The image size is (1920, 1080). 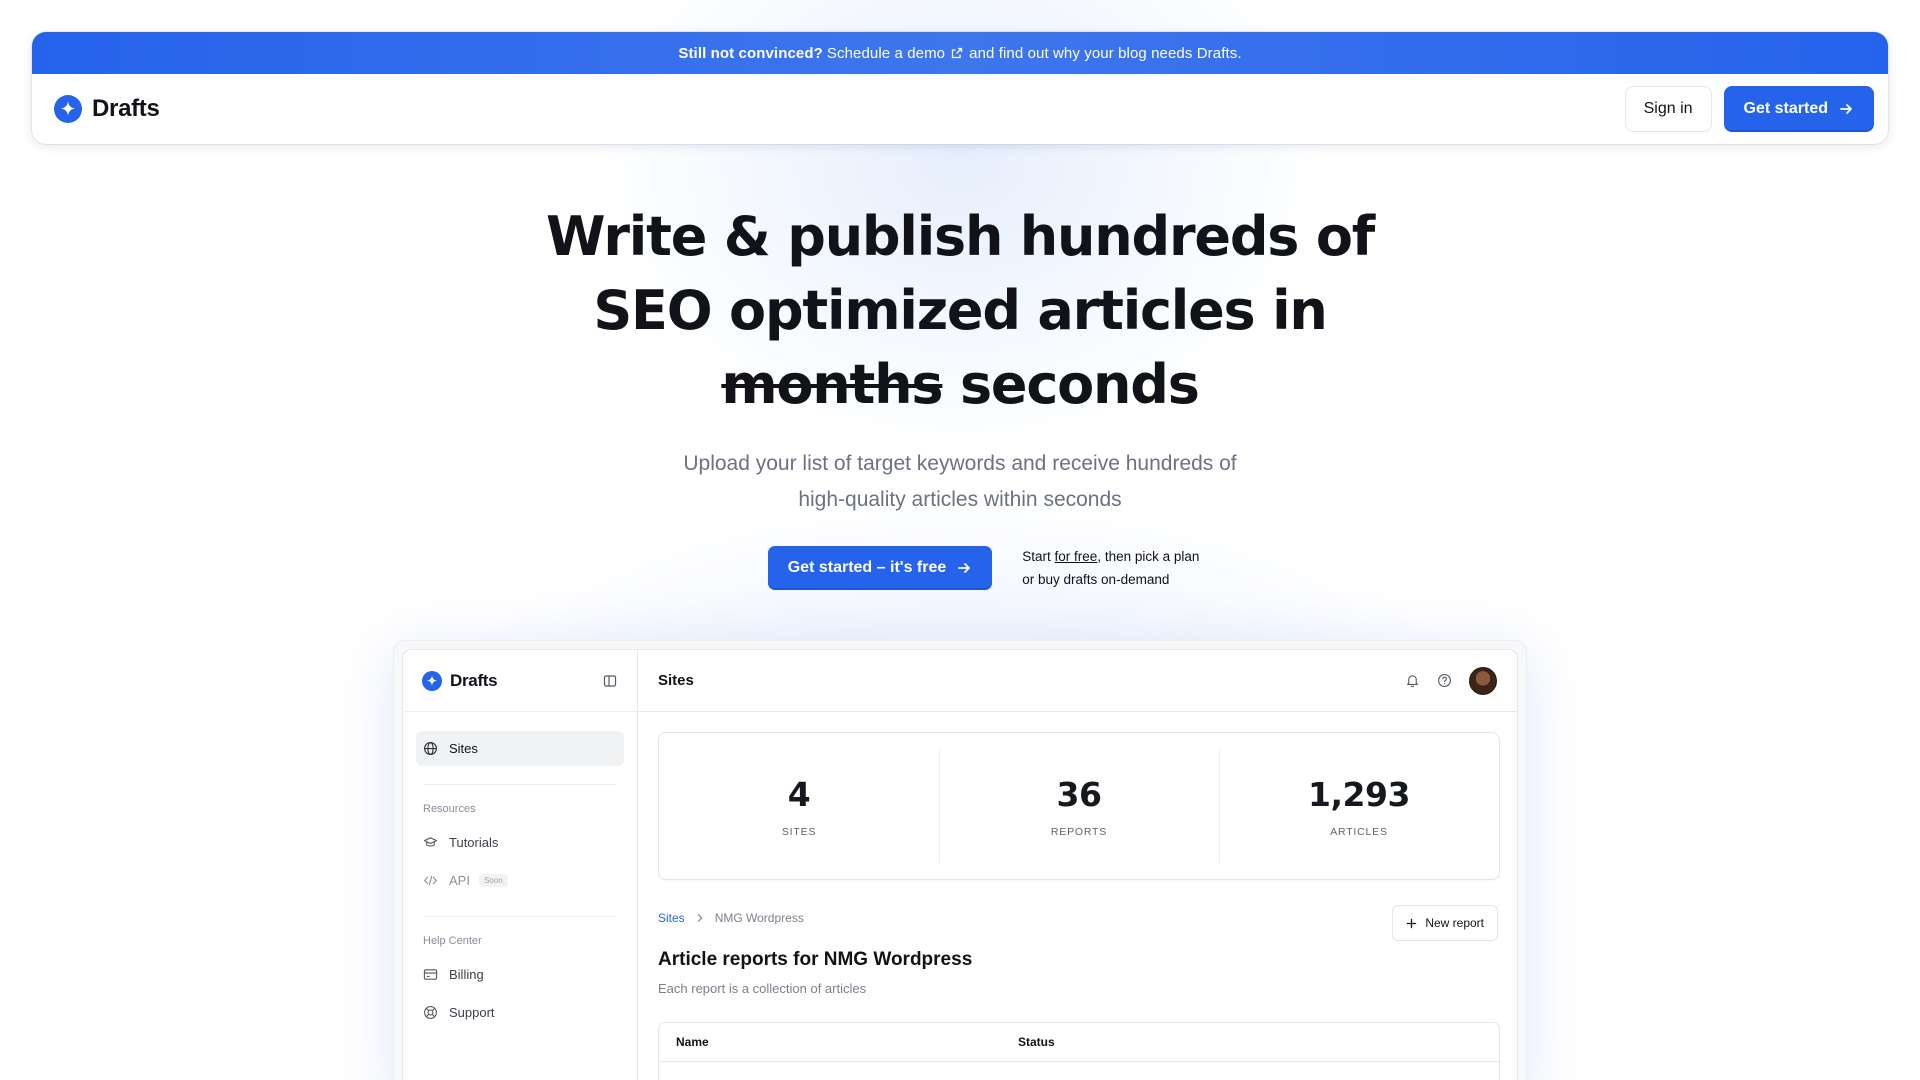 I want to click on get-started-button: Get started, so click(x=1798, y=109).